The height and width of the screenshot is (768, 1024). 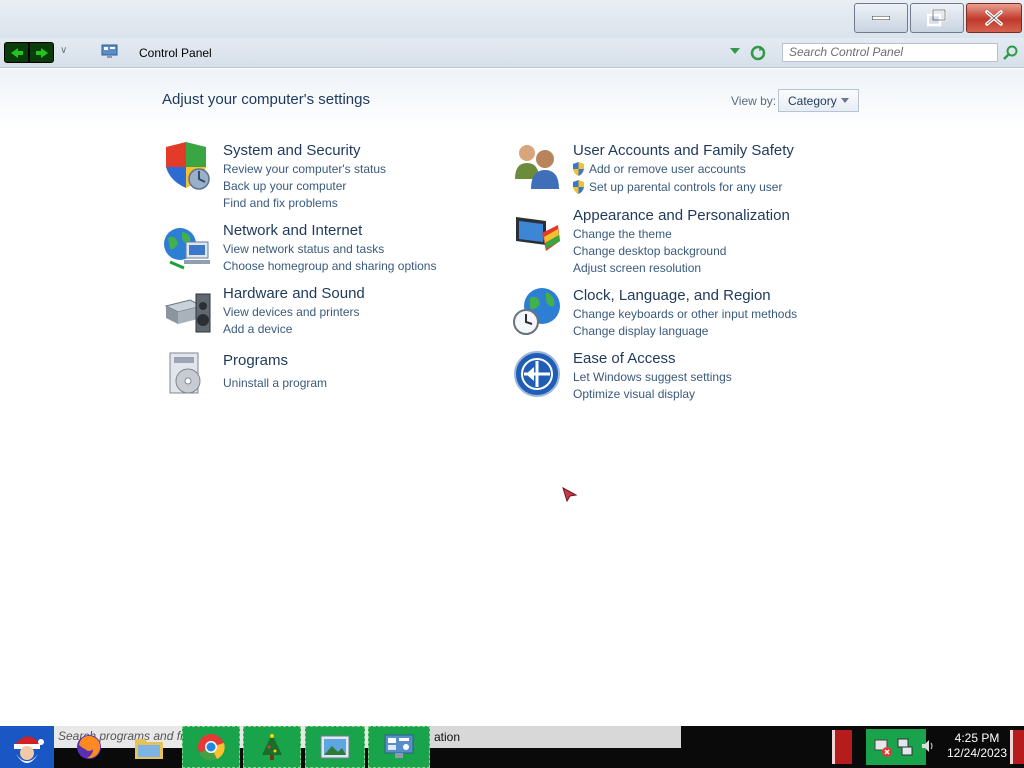 I want to click on view-by-value: Category, so click(x=812, y=101).